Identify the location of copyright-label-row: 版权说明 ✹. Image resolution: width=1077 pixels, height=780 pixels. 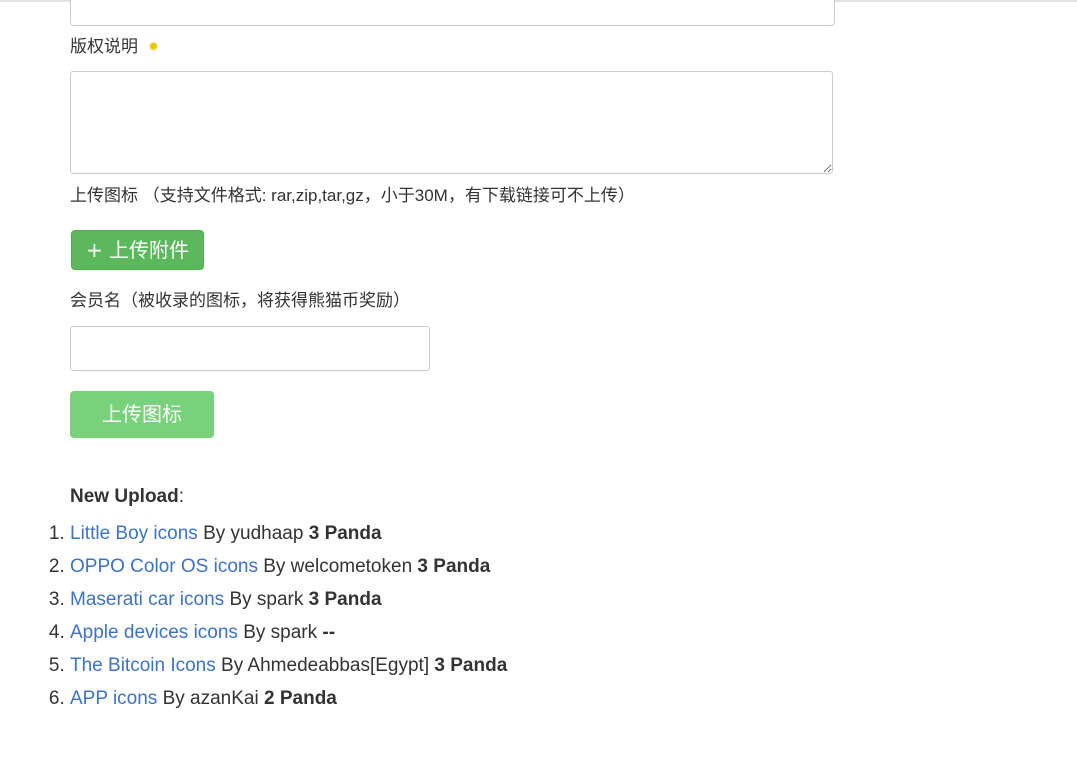
(114, 47).